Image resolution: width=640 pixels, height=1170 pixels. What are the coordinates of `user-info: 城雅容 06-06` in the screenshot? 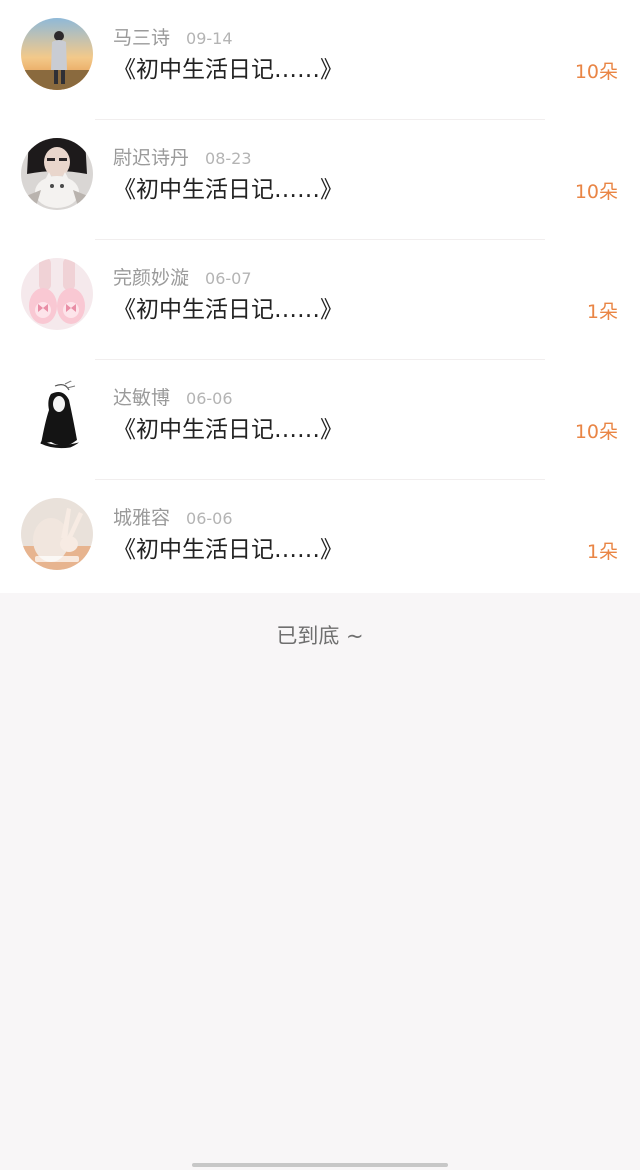 It's located at (173, 518).